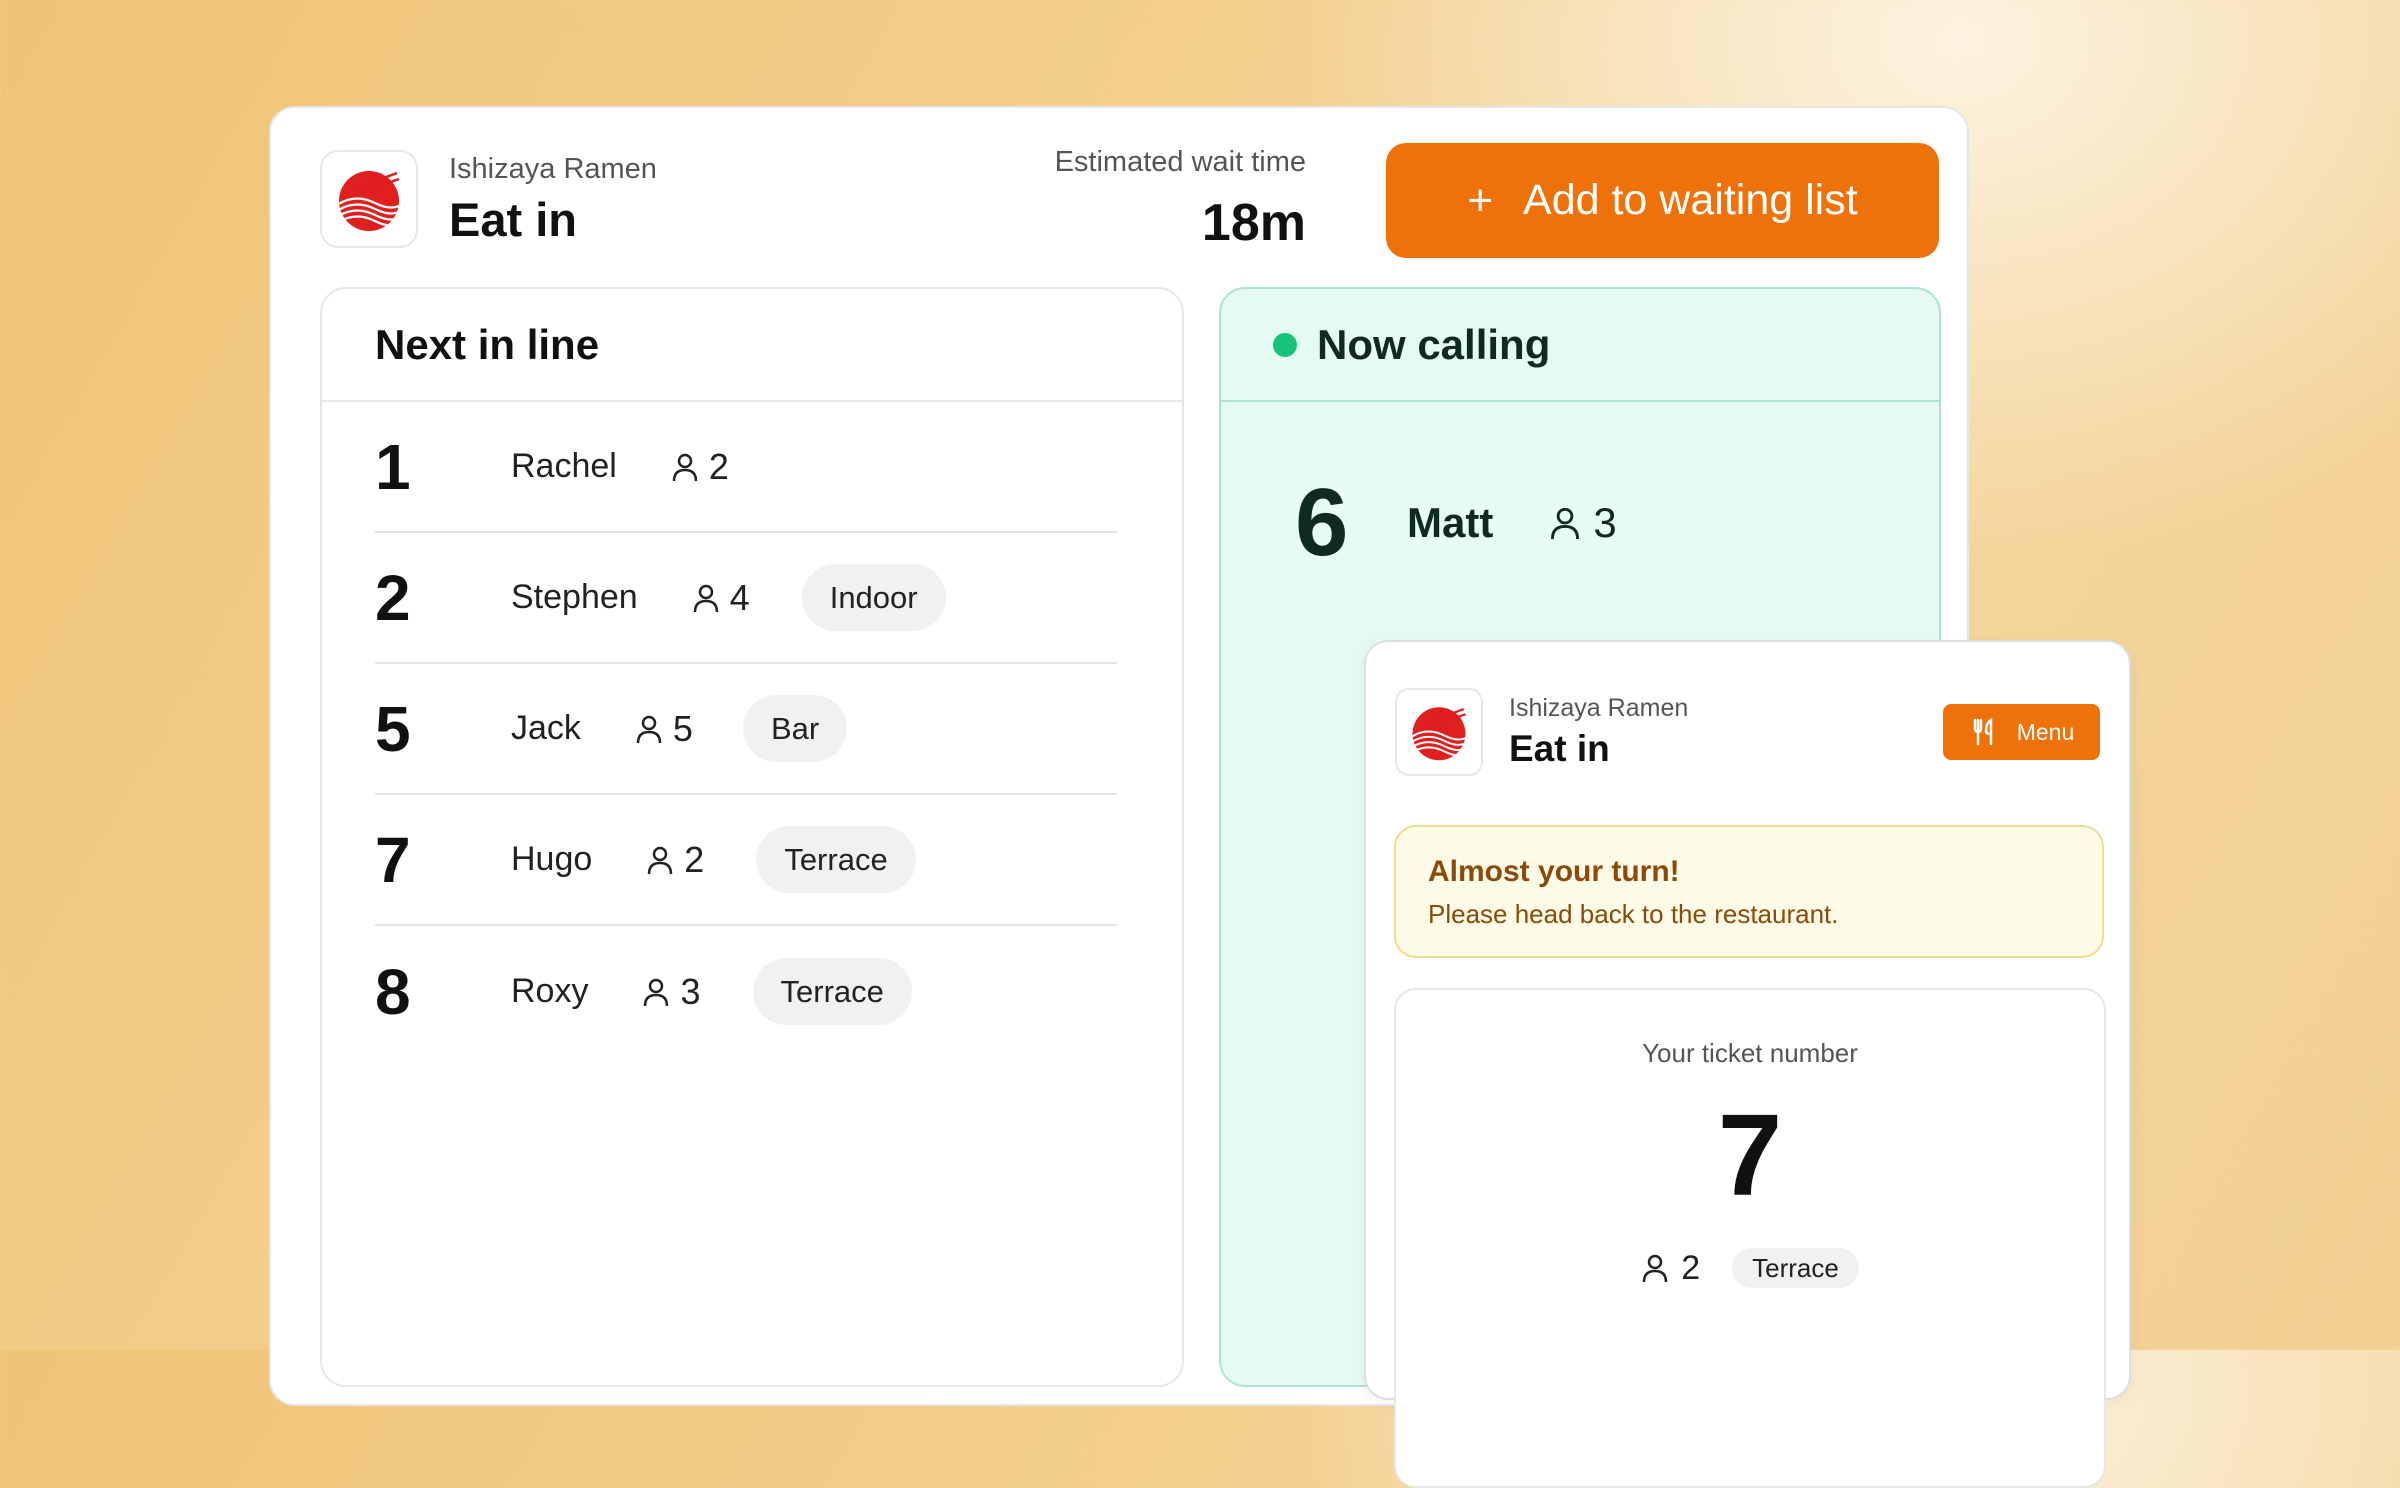 The image size is (2400, 1488). Describe the element at coordinates (746, 860) in the screenshot. I see `queue-row: 7 Hugo 2 Terrace` at that location.